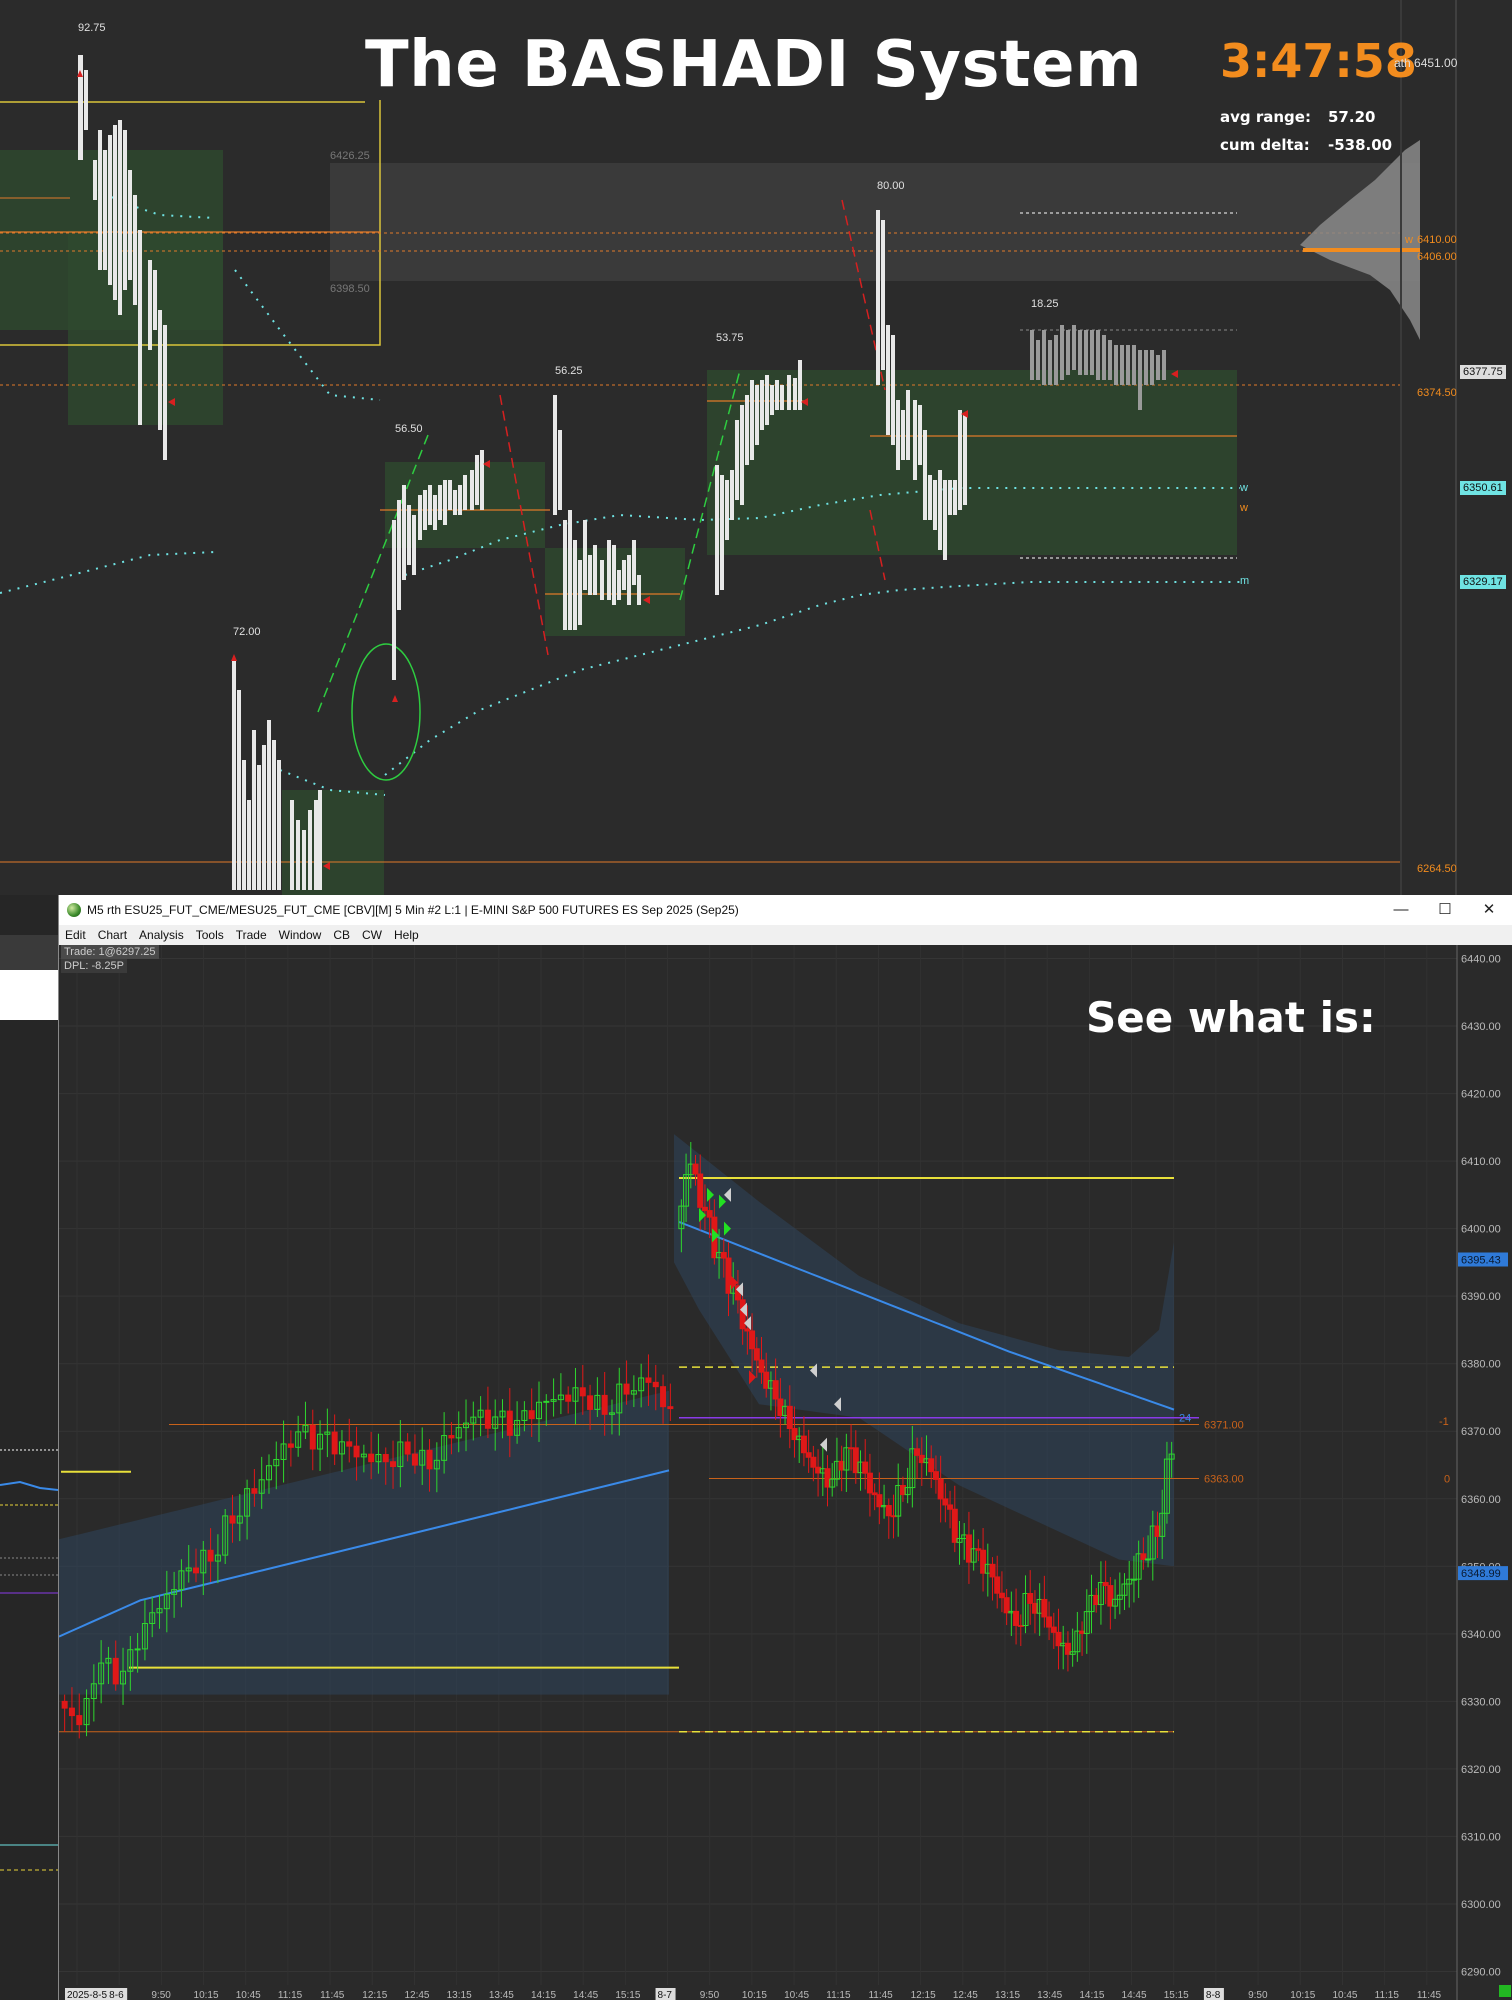  What do you see at coordinates (92, 28) in the screenshot?
I see `profile-range-label: 92.75` at bounding box center [92, 28].